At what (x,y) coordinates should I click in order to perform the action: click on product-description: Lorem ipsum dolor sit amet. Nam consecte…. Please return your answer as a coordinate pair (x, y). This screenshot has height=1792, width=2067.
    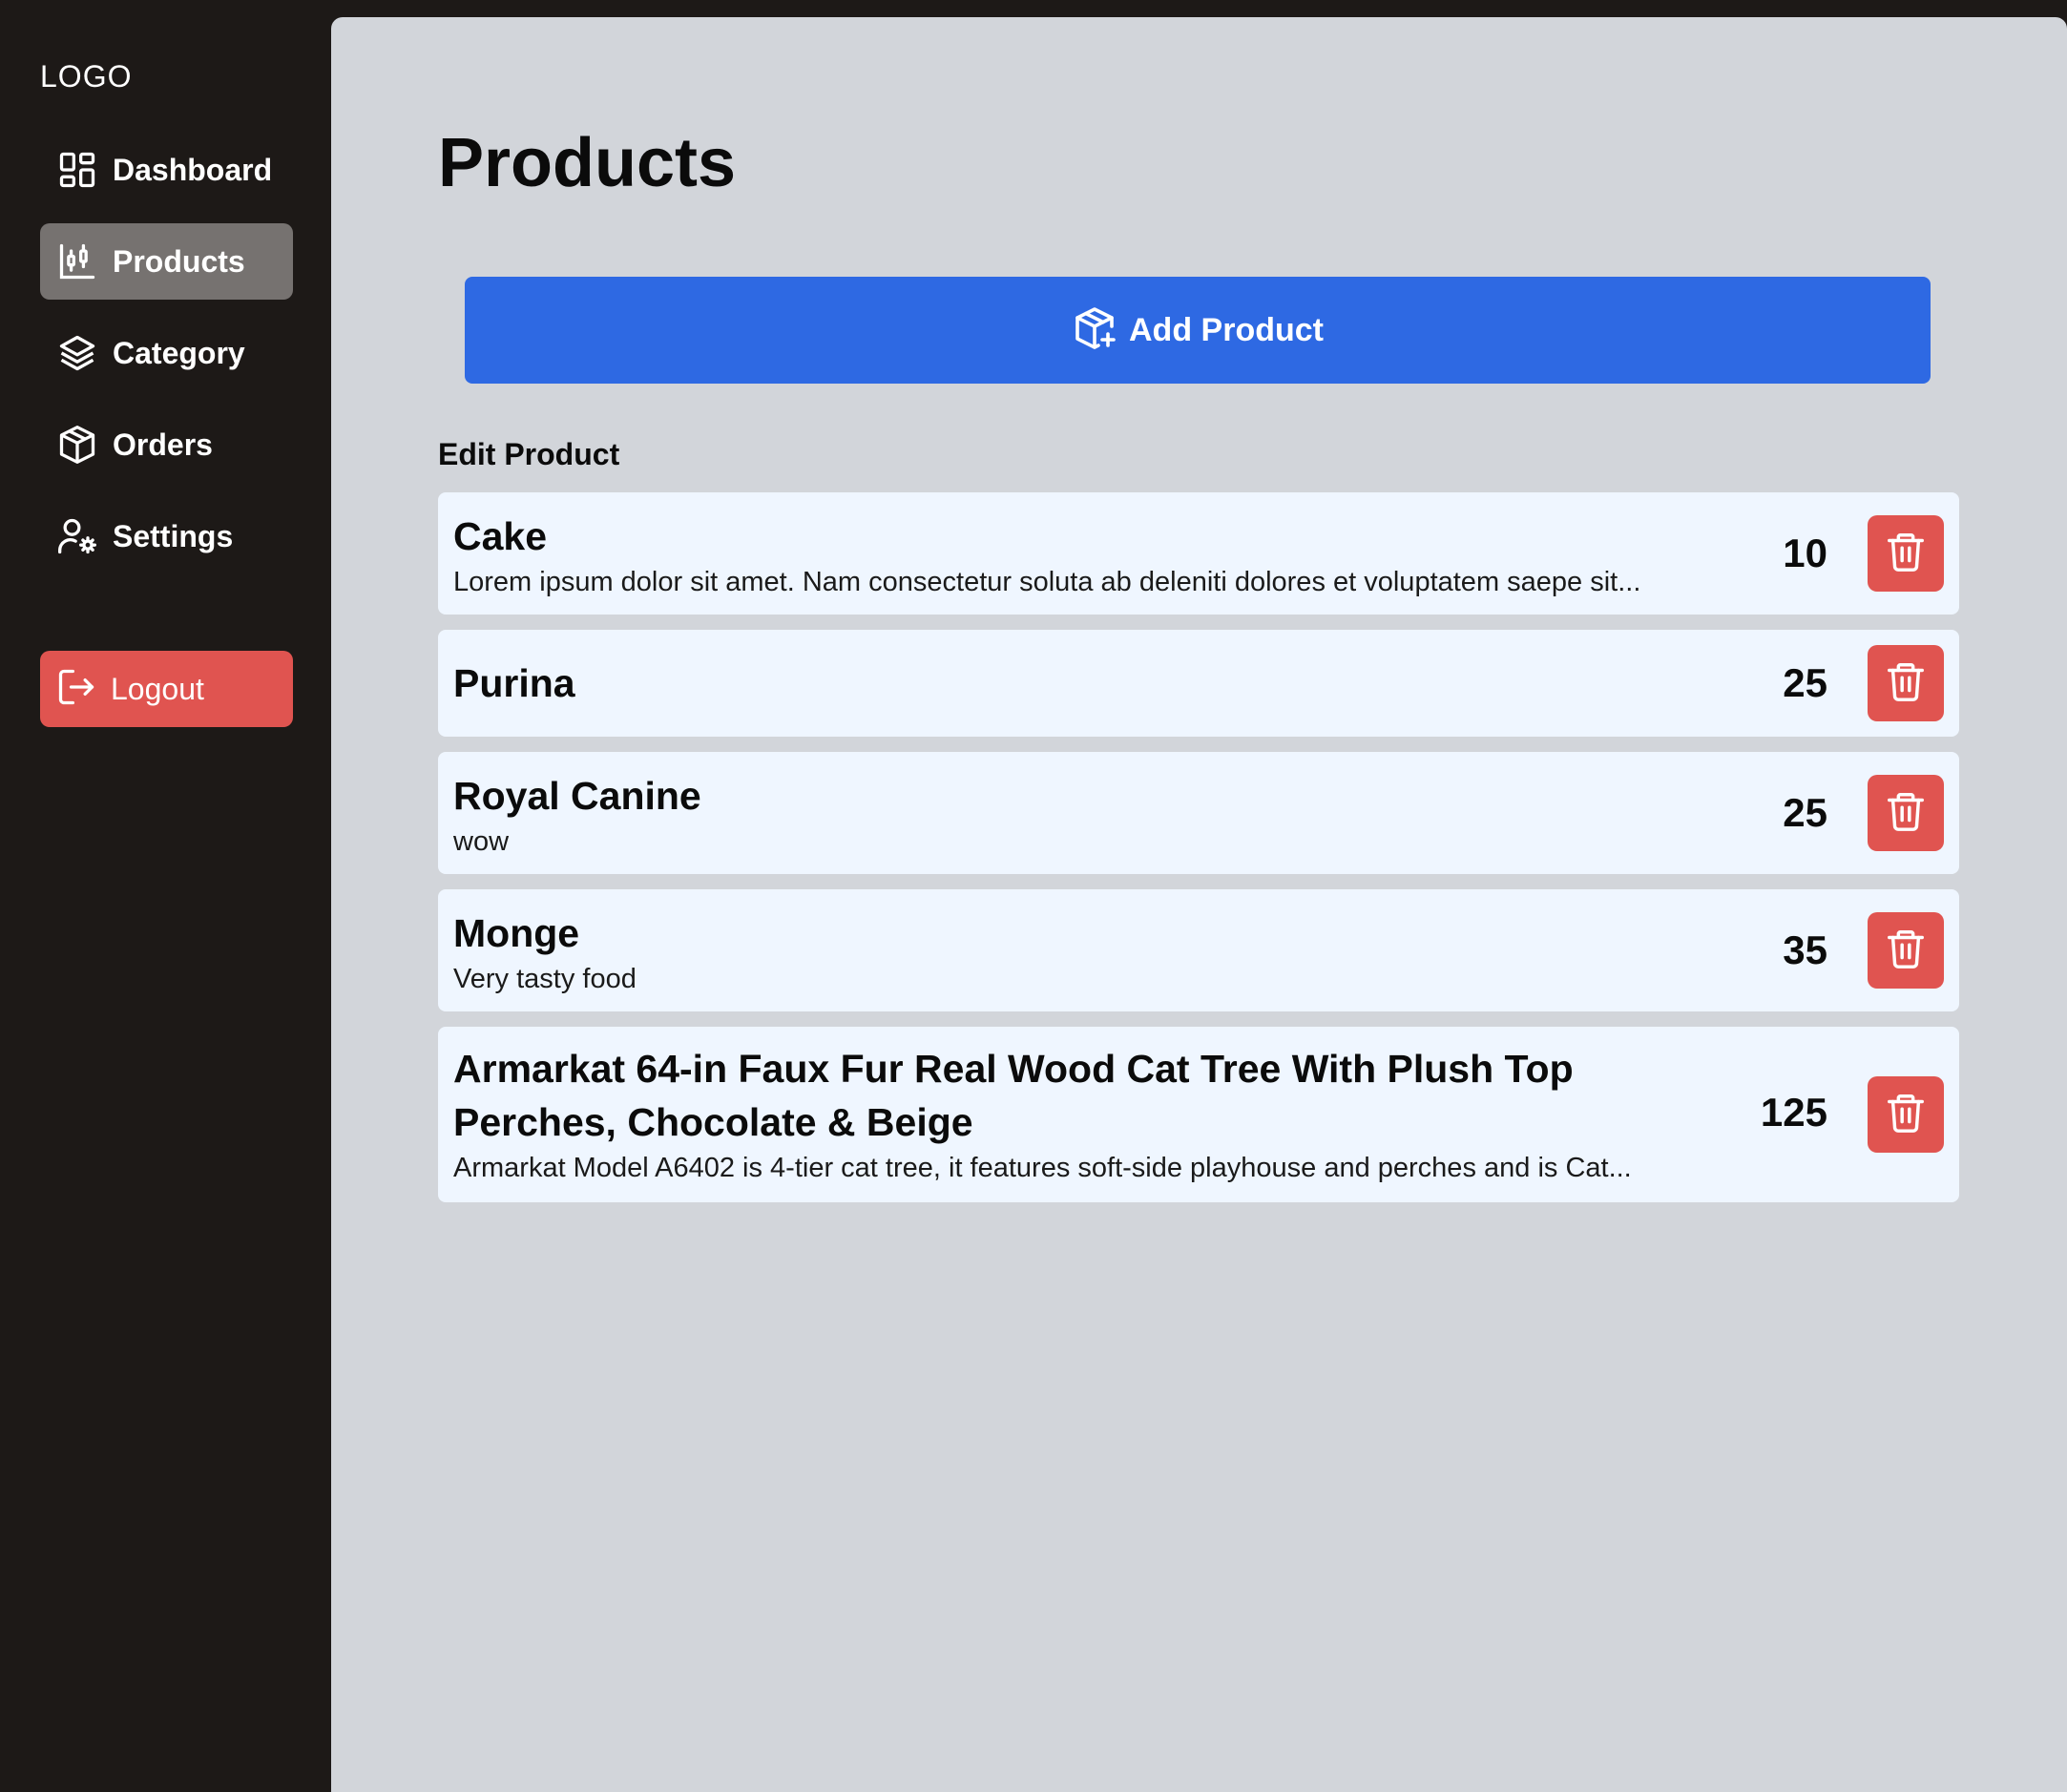
    Looking at the image, I should click on (1047, 582).